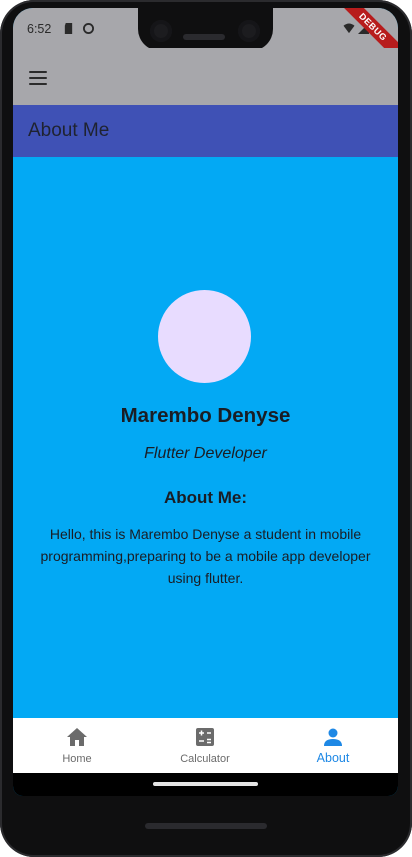  What do you see at coordinates (206, 826) in the screenshot?
I see `bottom-speaker` at bounding box center [206, 826].